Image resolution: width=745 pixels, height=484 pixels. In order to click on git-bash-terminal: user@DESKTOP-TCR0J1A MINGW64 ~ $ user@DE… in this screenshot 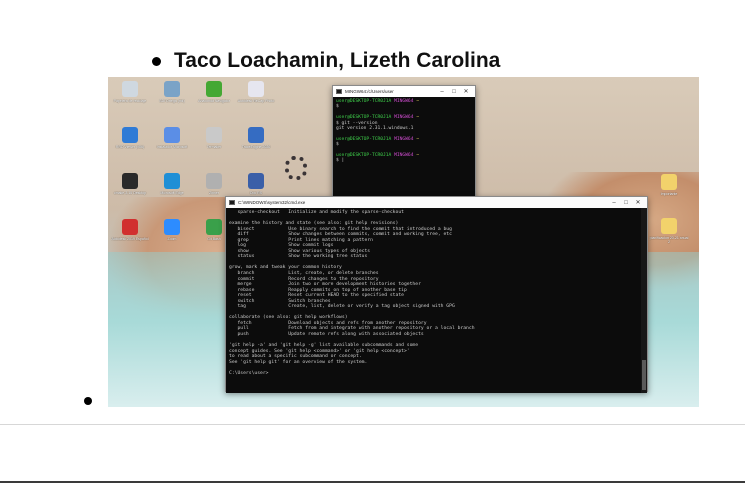, I will do `click(404, 152)`.